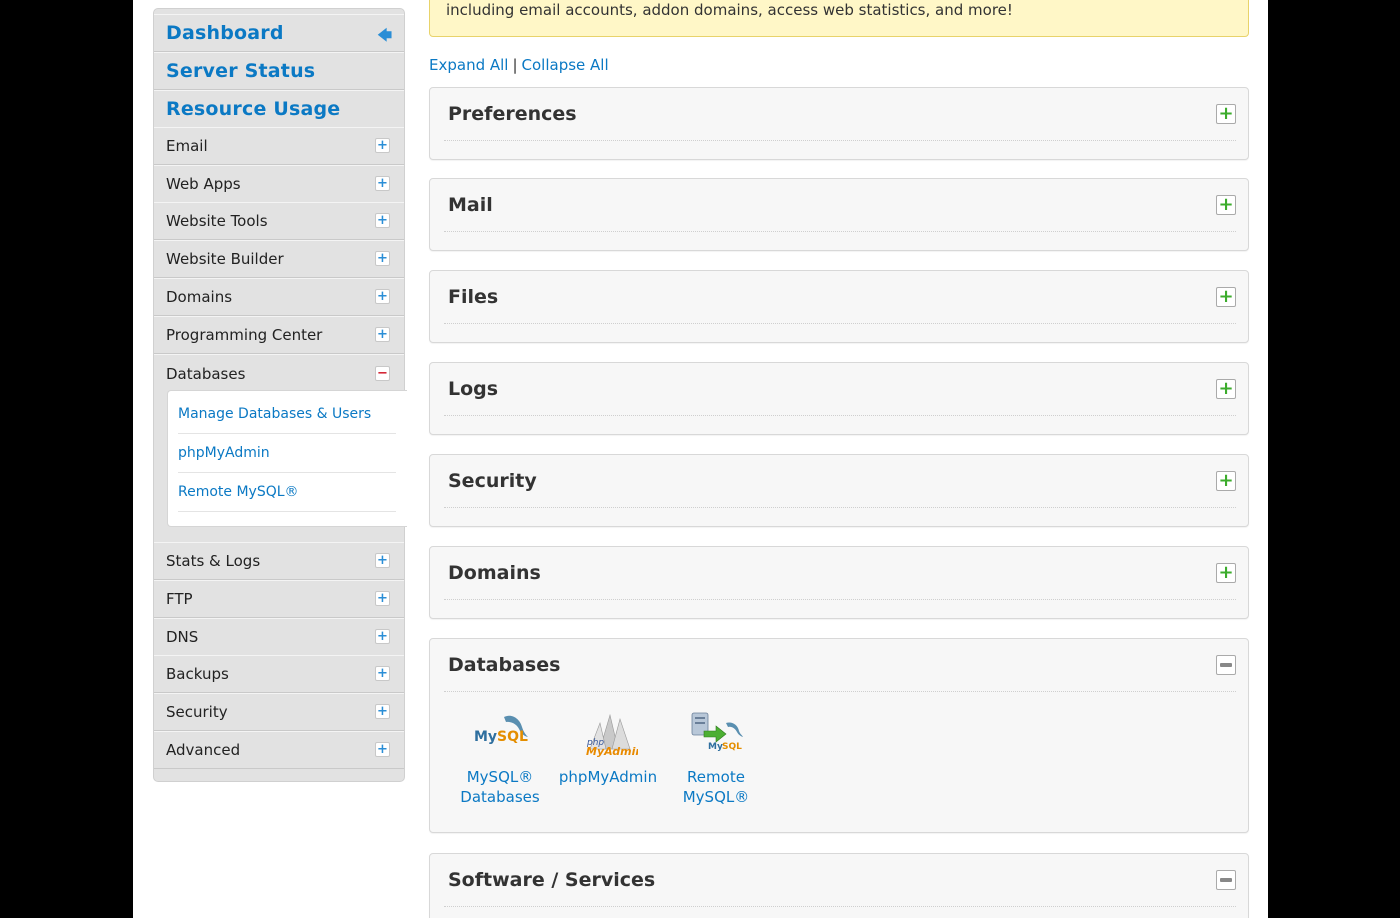  I want to click on group-title: Preferences, so click(512, 114).